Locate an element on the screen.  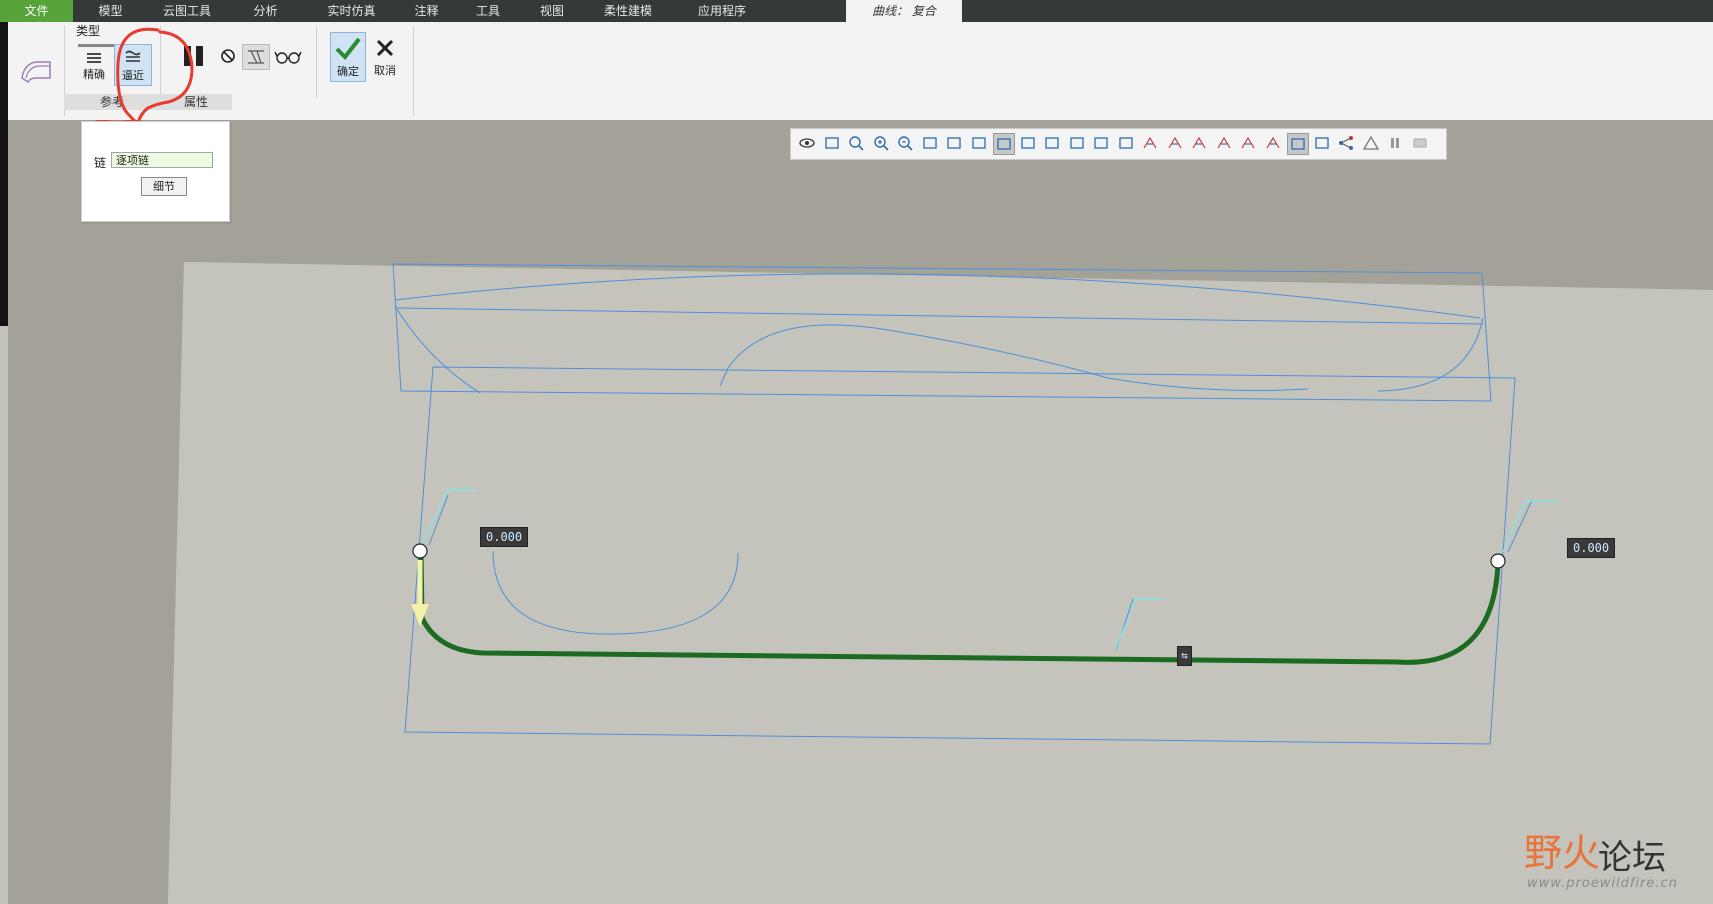
tab-annotate: 注释 is located at coordinates (426, 11).